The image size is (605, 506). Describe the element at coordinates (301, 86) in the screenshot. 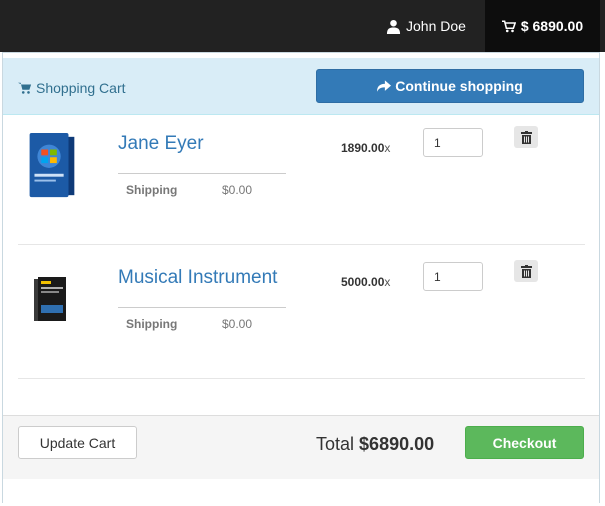

I see `cart-heading: Shopping Cart Continue shopping` at that location.